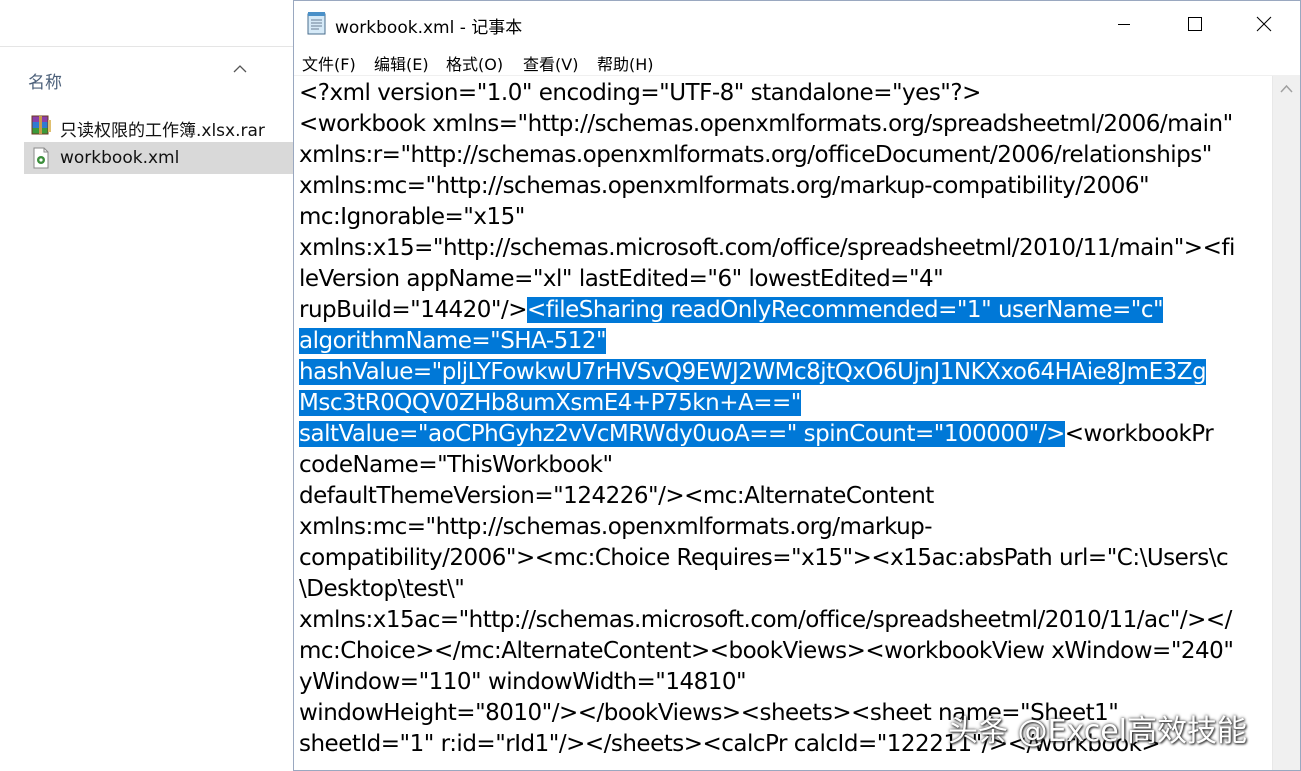 This screenshot has width=1301, height=771. I want to click on selected-text: algorithmName="SHA-512", so click(453, 341).